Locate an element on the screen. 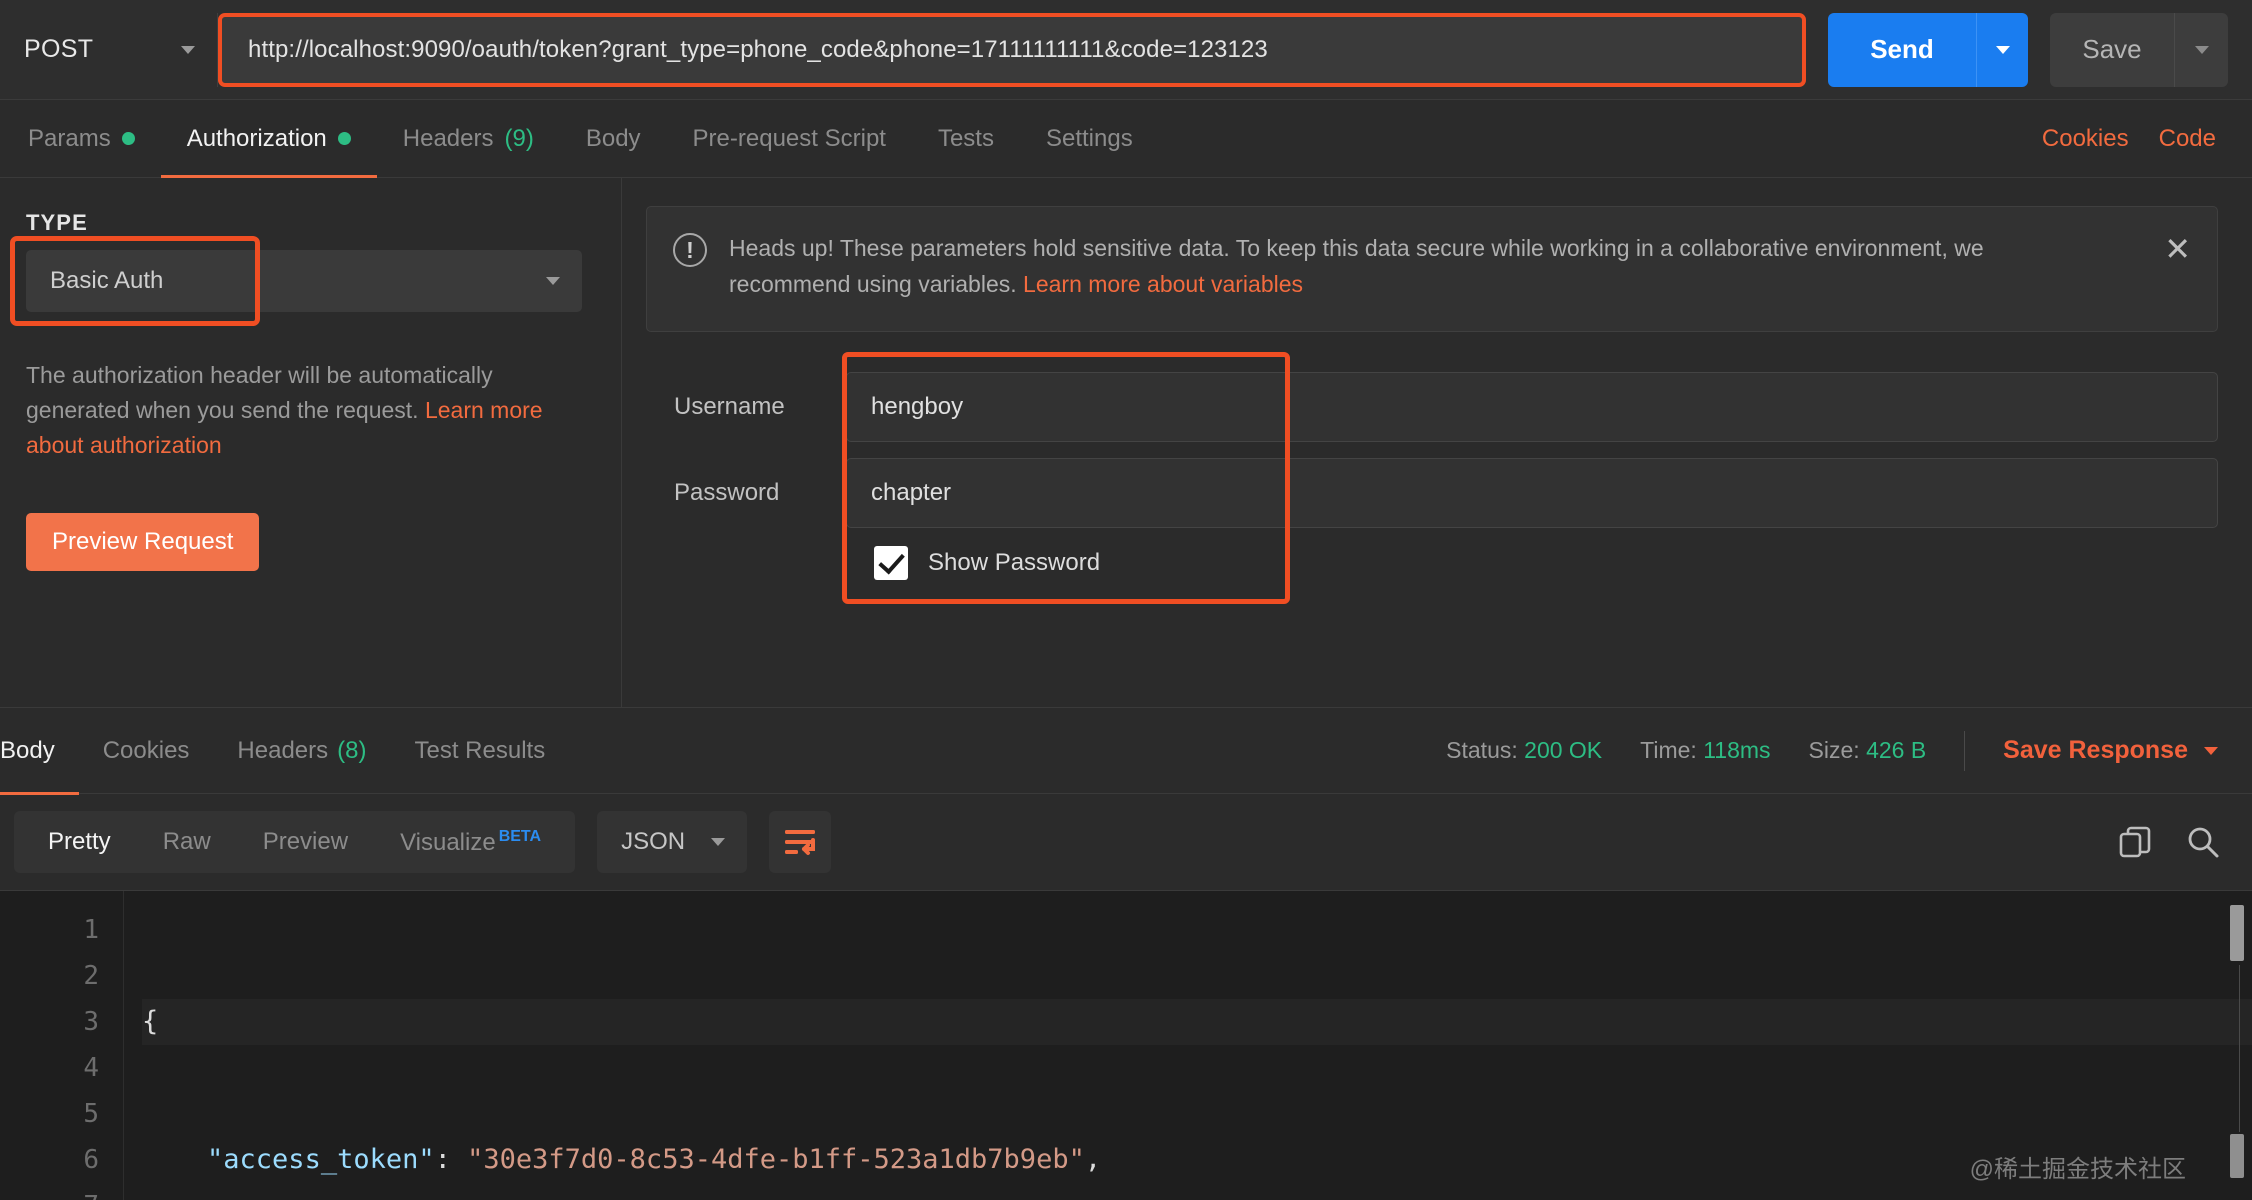  line-number: 7 is located at coordinates (49, 1191).